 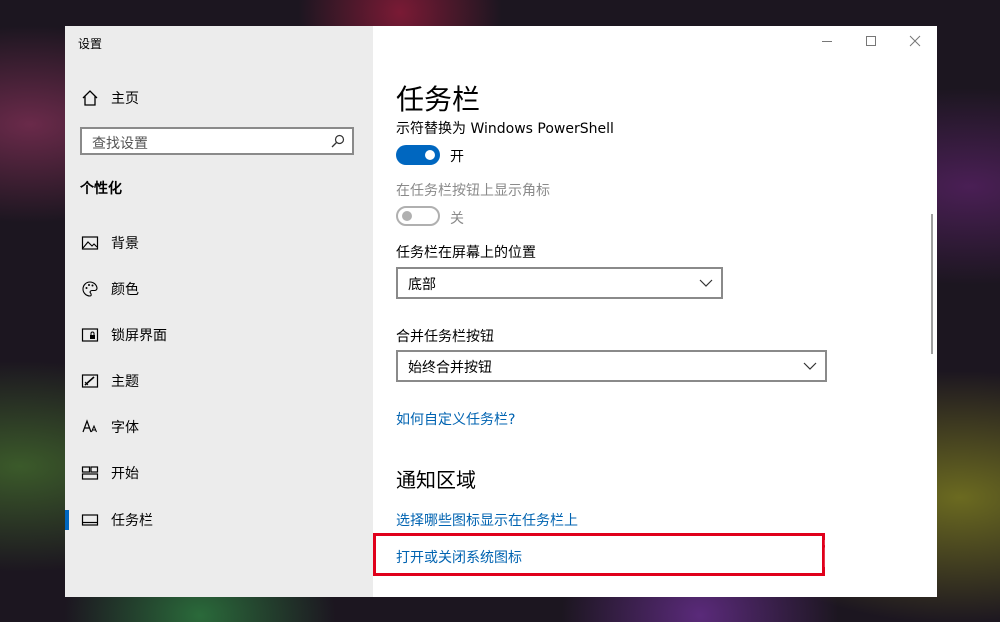 I want to click on page-title: 任务栏, so click(x=438, y=99).